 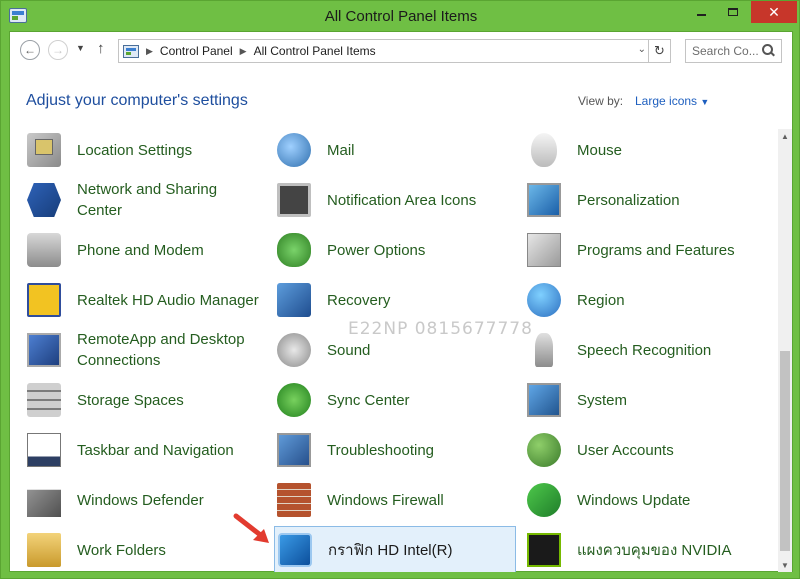 I want to click on scroll-thumb, so click(x=785, y=451).